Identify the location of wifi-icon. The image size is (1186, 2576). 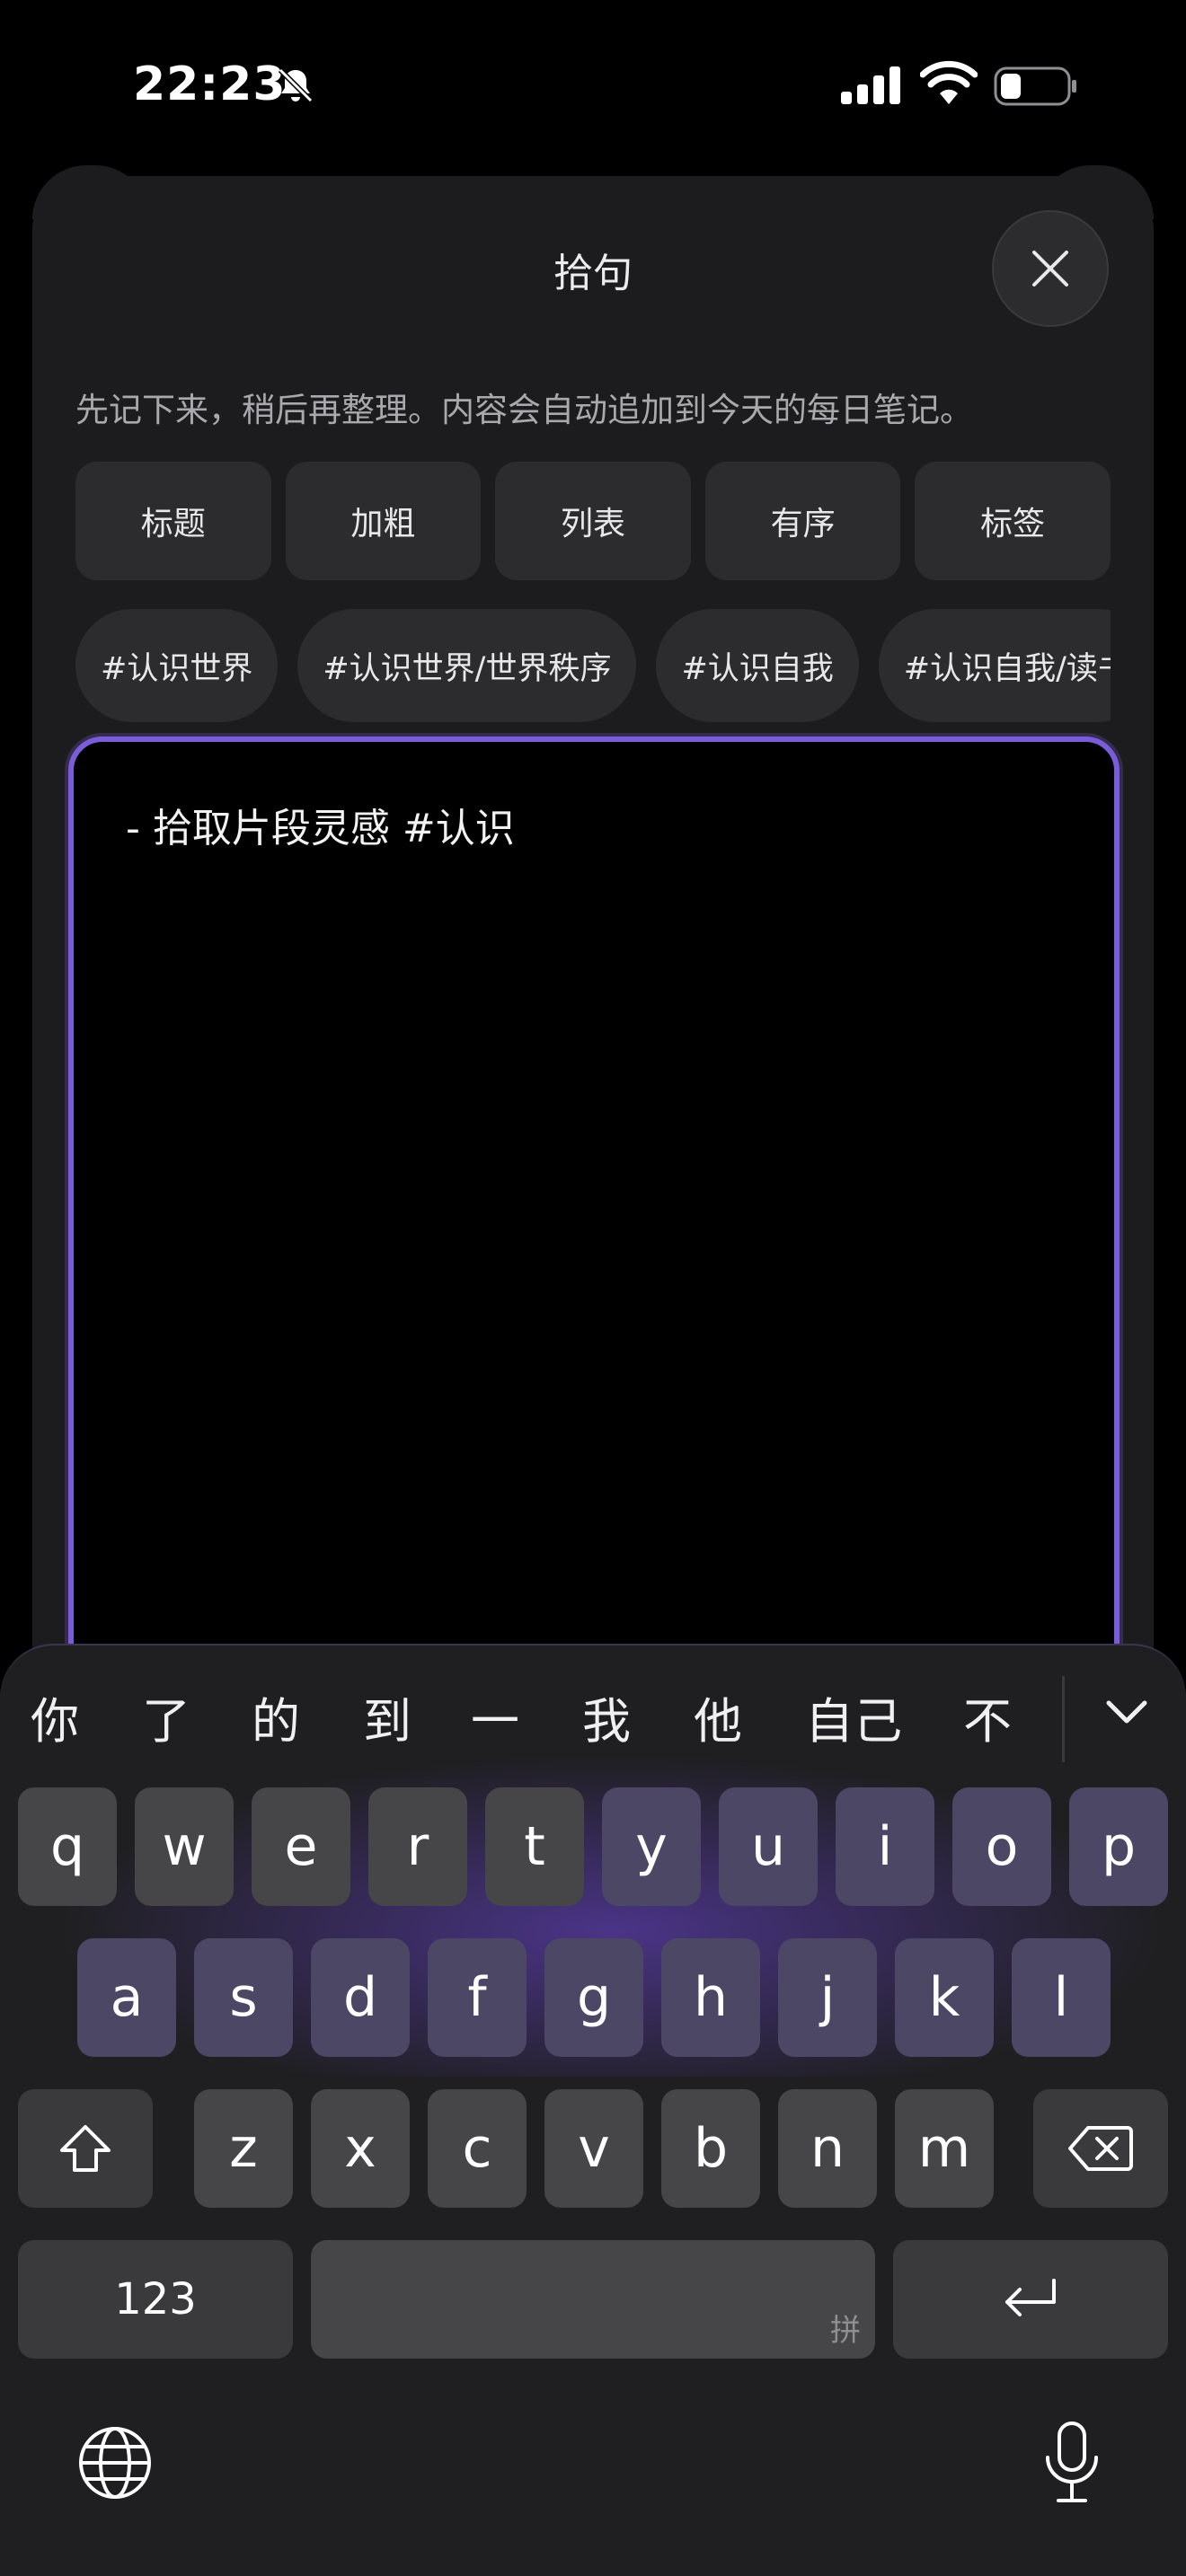
(949, 82).